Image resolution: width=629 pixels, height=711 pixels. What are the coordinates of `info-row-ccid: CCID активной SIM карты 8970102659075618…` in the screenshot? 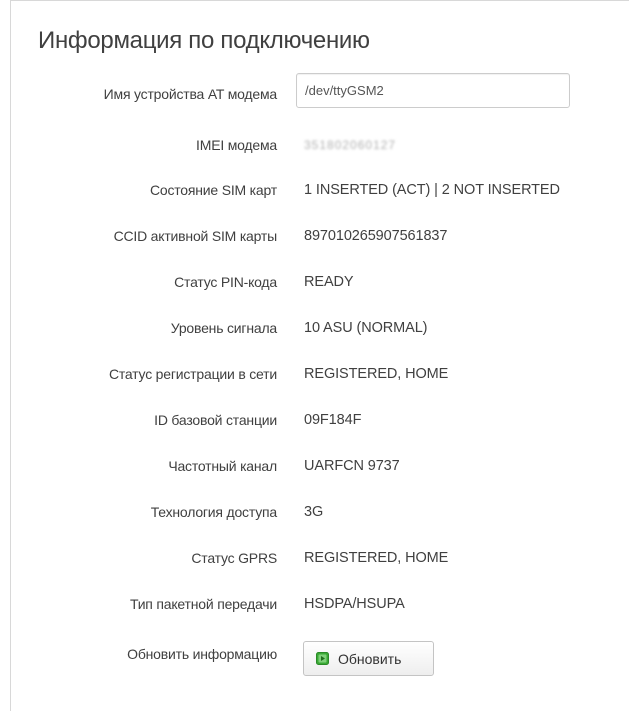 It's located at (314, 236).